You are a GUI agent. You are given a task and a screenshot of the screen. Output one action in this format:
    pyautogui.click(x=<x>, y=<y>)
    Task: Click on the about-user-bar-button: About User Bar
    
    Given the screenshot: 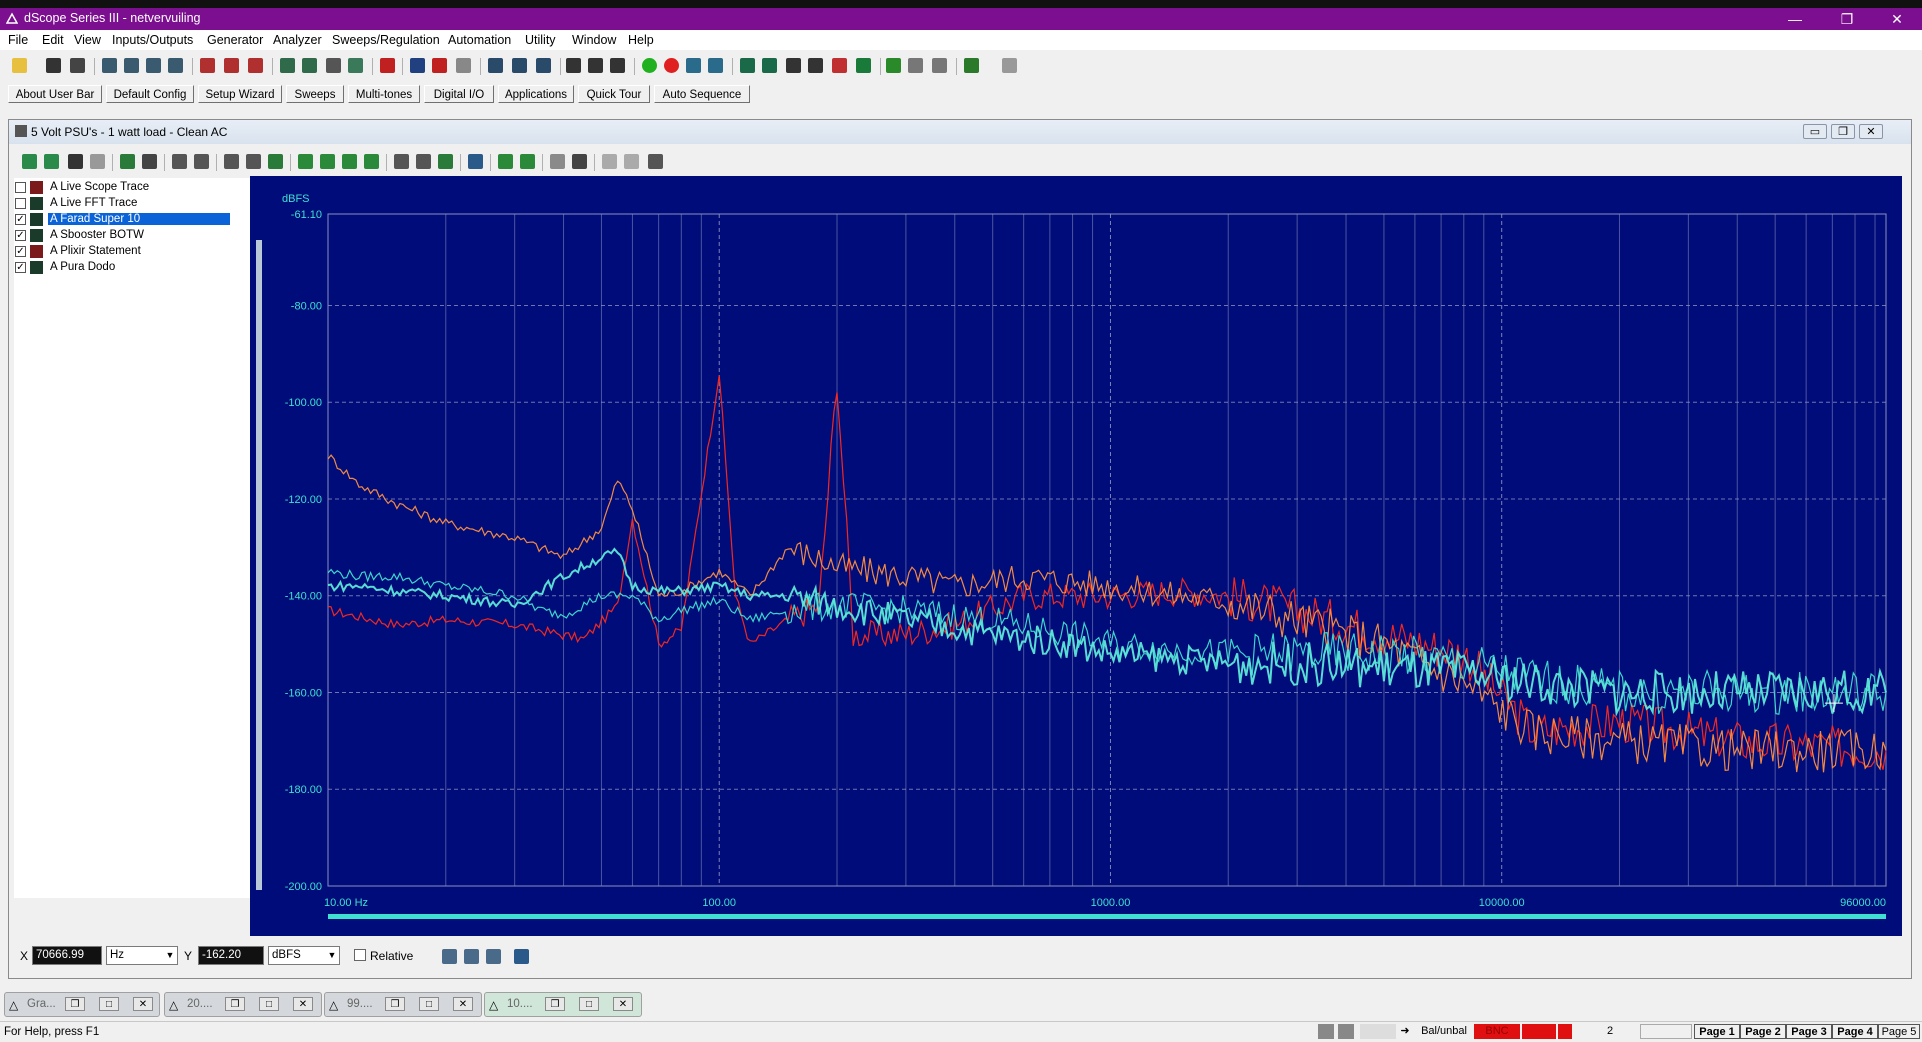 What is the action you would take?
    pyautogui.click(x=55, y=94)
    